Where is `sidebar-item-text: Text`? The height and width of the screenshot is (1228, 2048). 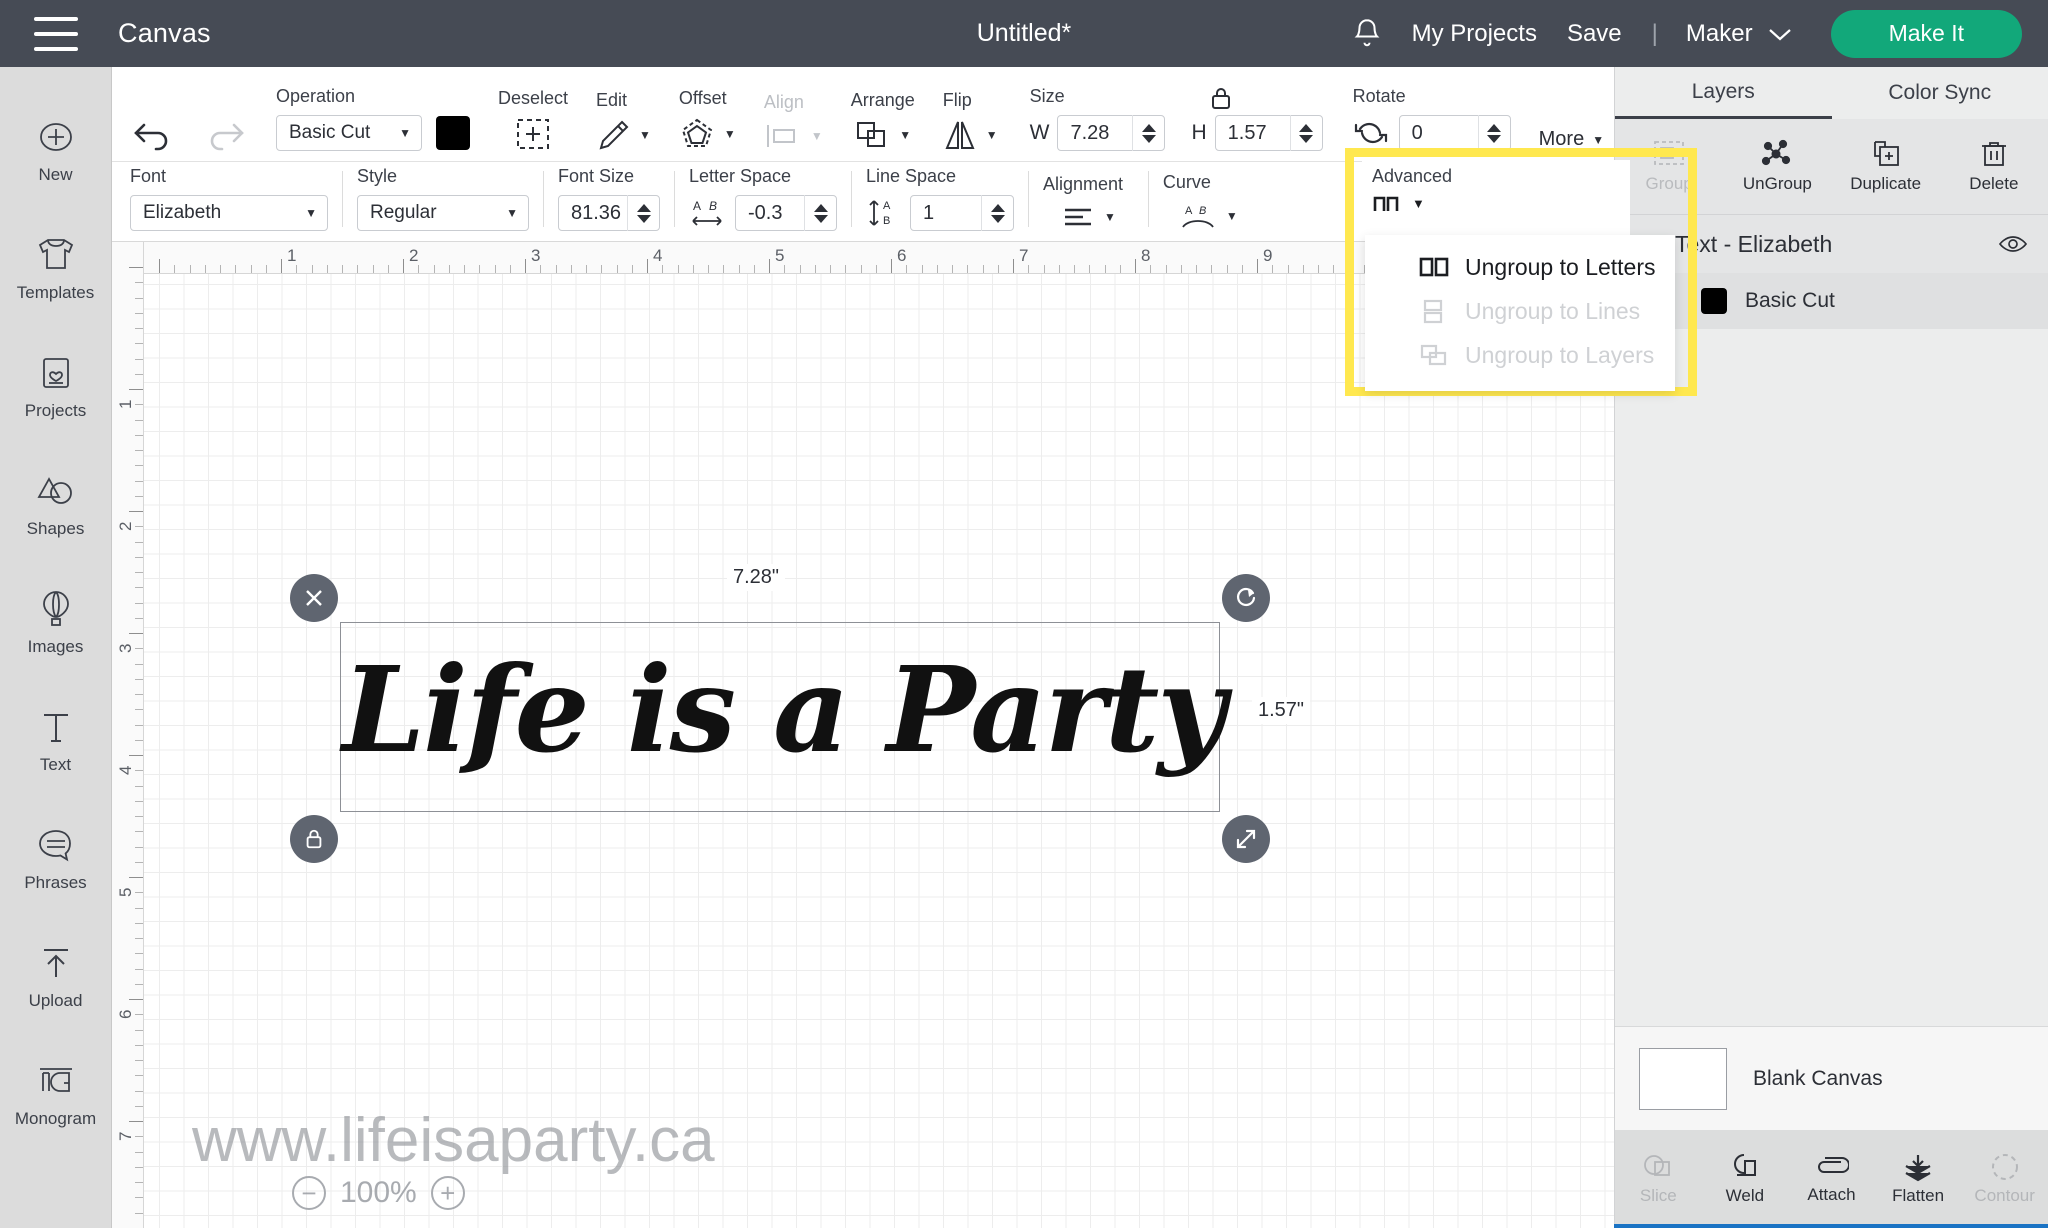 sidebar-item-text: Text is located at coordinates (56, 740).